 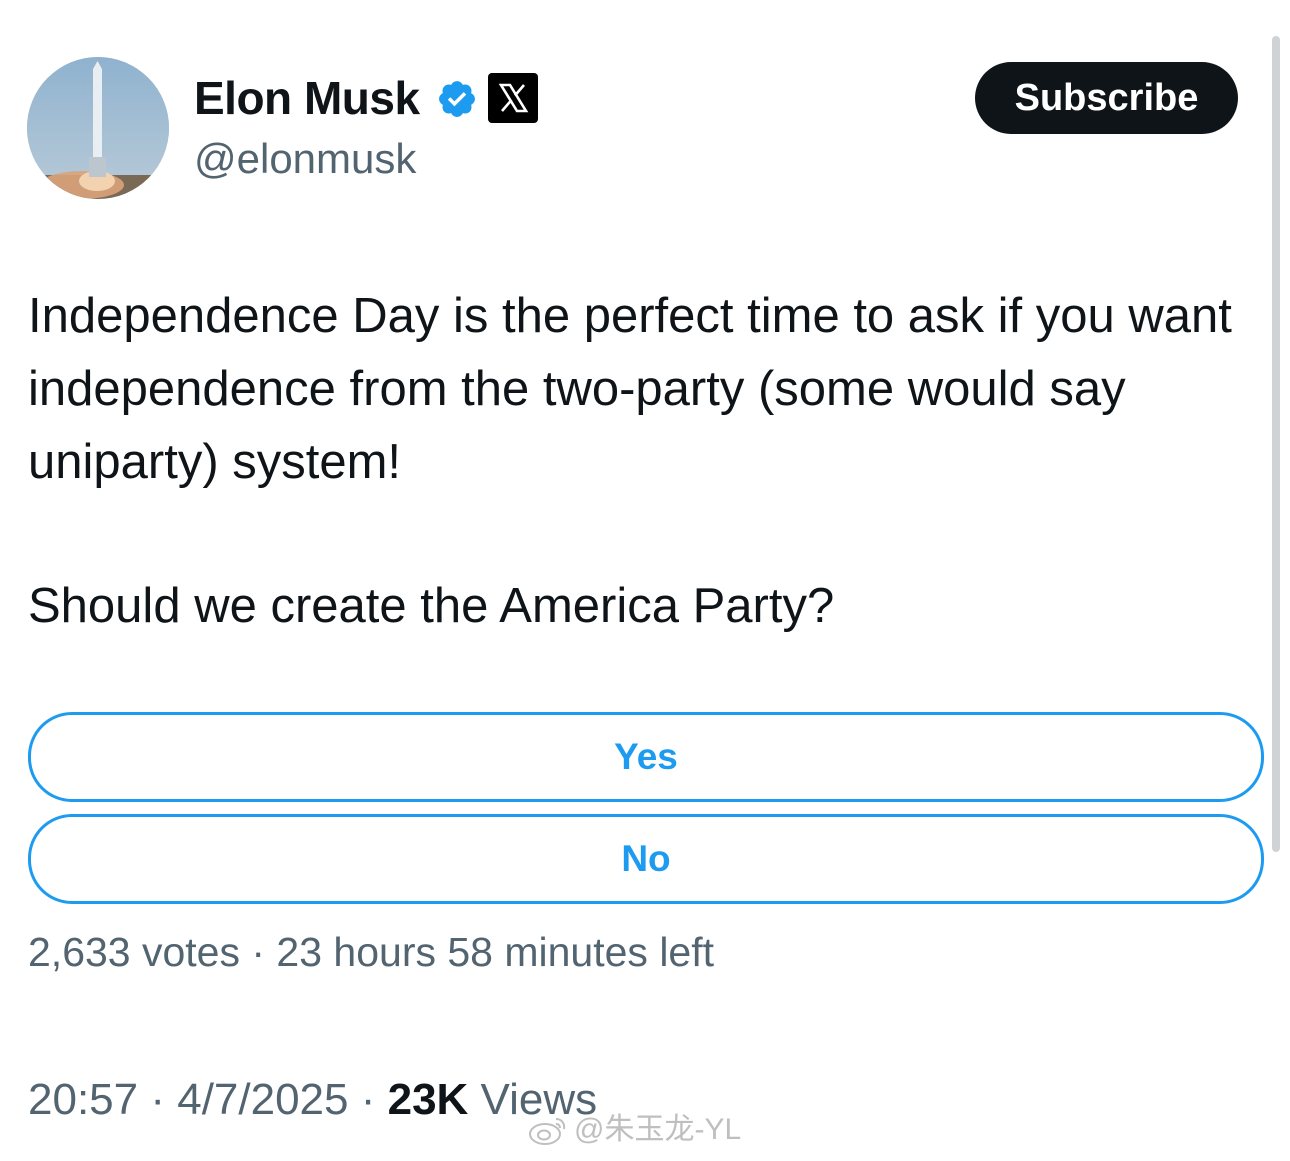 I want to click on timestamp-row: 20:57 · 4/7/2025 · 23K Views, so click(x=312, y=1100).